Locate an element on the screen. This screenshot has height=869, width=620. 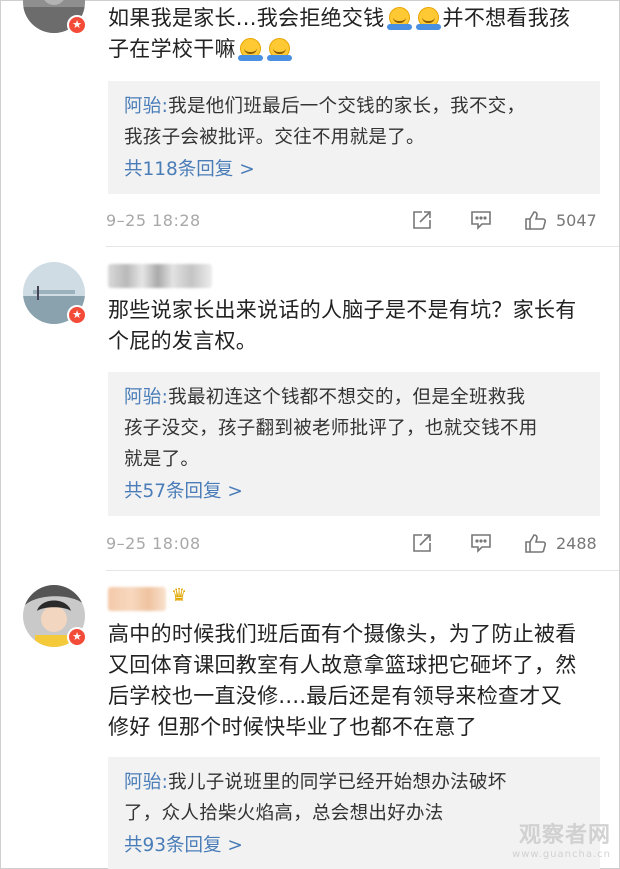
reply-line: 我儿子说班里的同学已经开始想办法破坏 is located at coordinates (337, 782).